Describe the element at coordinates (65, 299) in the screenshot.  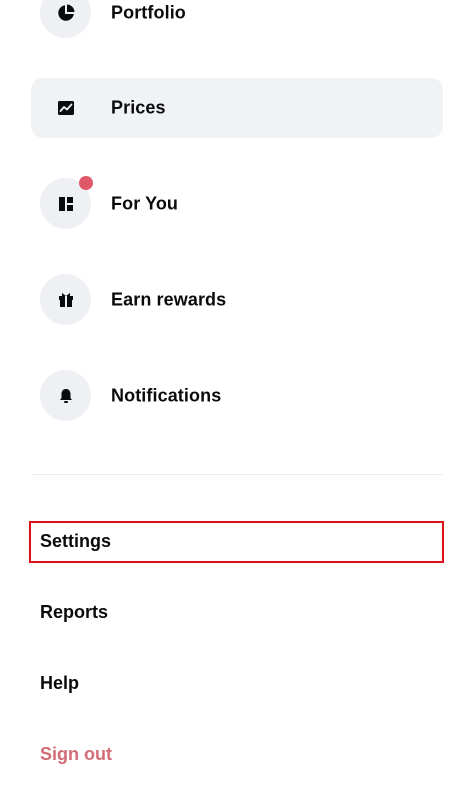
I see `gift-icon` at that location.